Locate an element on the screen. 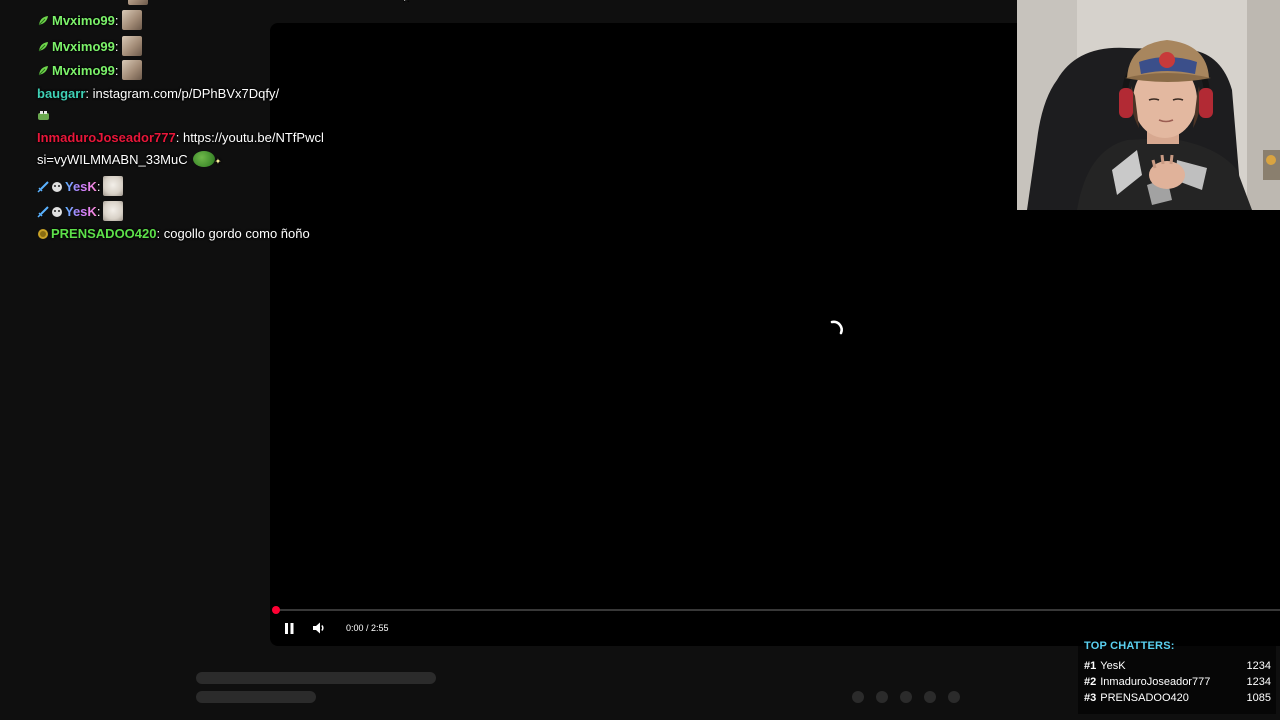 The image size is (1280, 720). top-chatter-row: #3 PRENSADOO420 1085 is located at coordinates (1177, 698).